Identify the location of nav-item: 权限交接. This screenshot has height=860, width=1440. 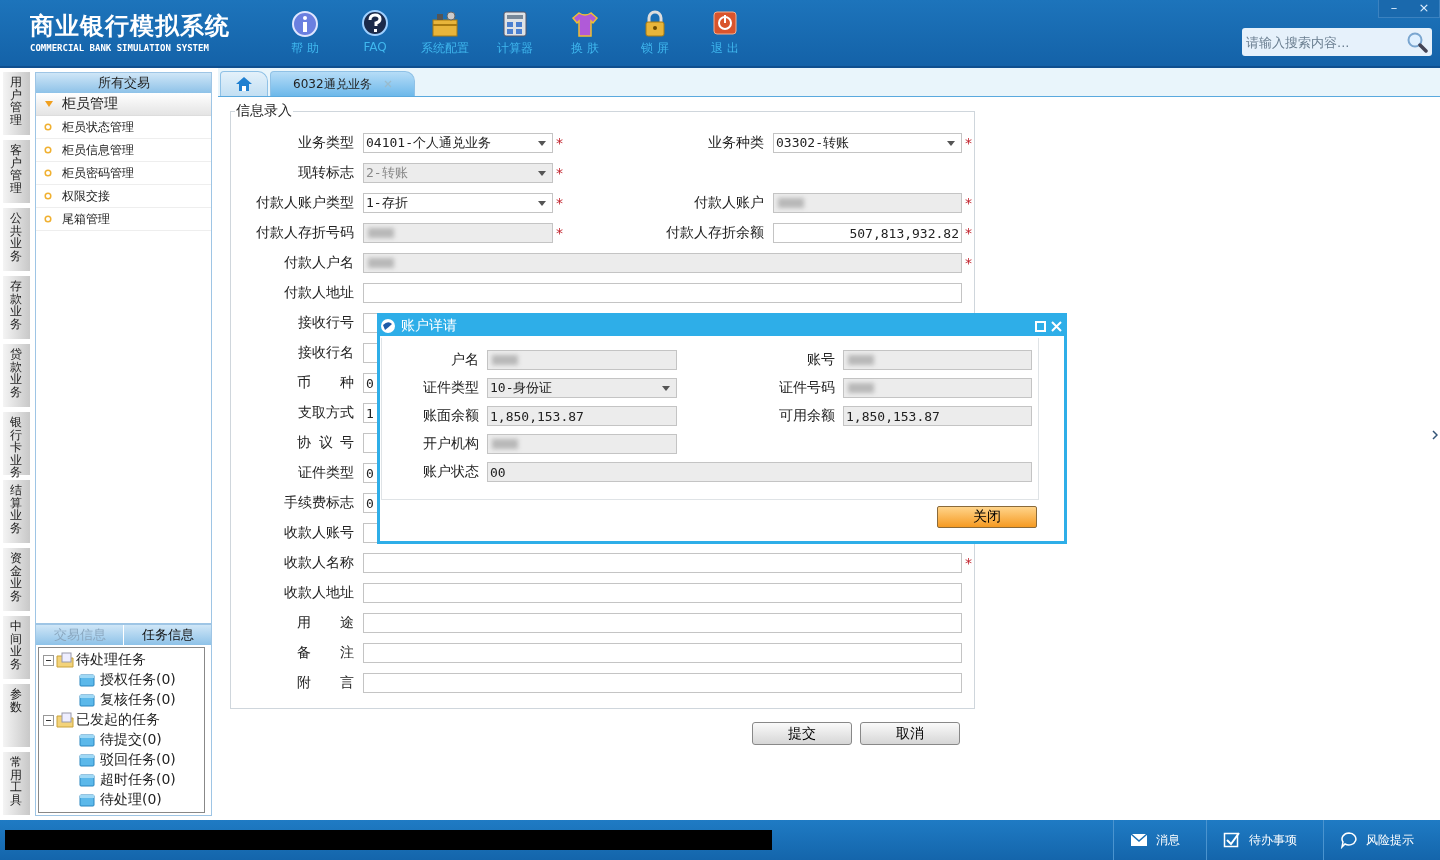
(123, 196).